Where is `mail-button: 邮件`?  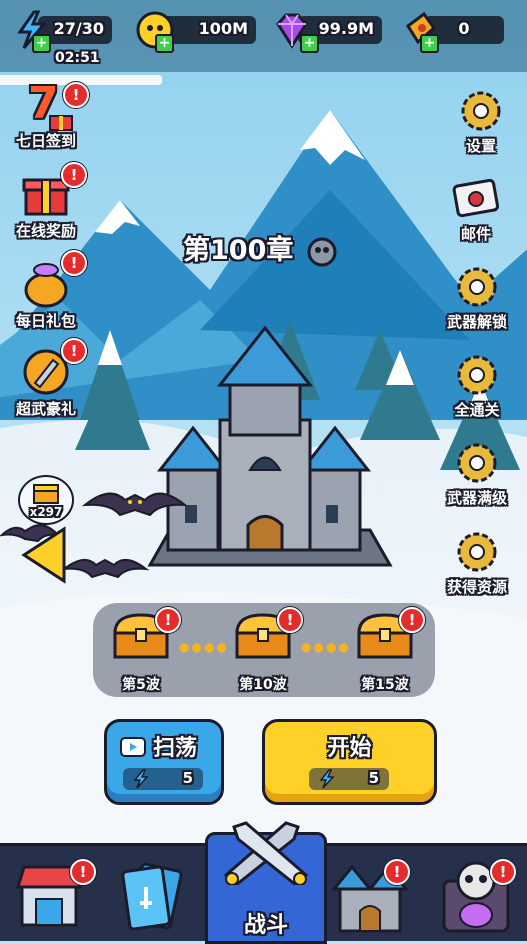 mail-button: 邮件 is located at coordinates (476, 209).